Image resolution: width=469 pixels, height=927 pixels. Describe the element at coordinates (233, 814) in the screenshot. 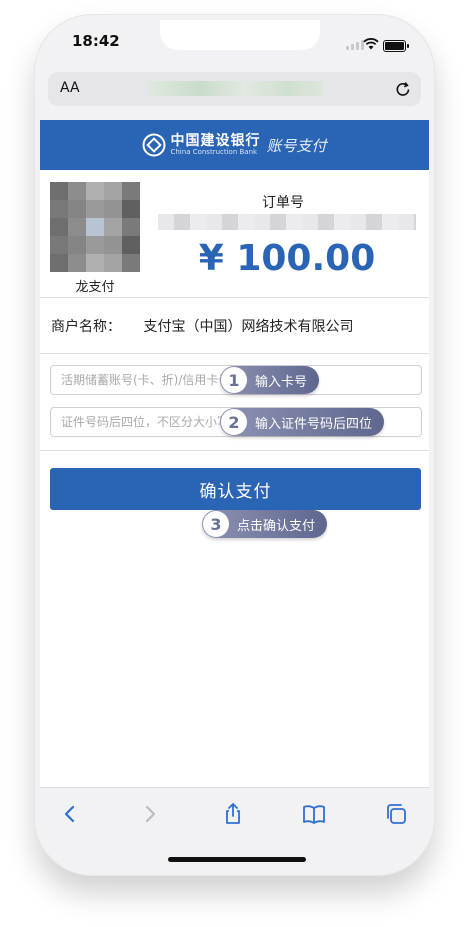

I see `share-icon` at that location.